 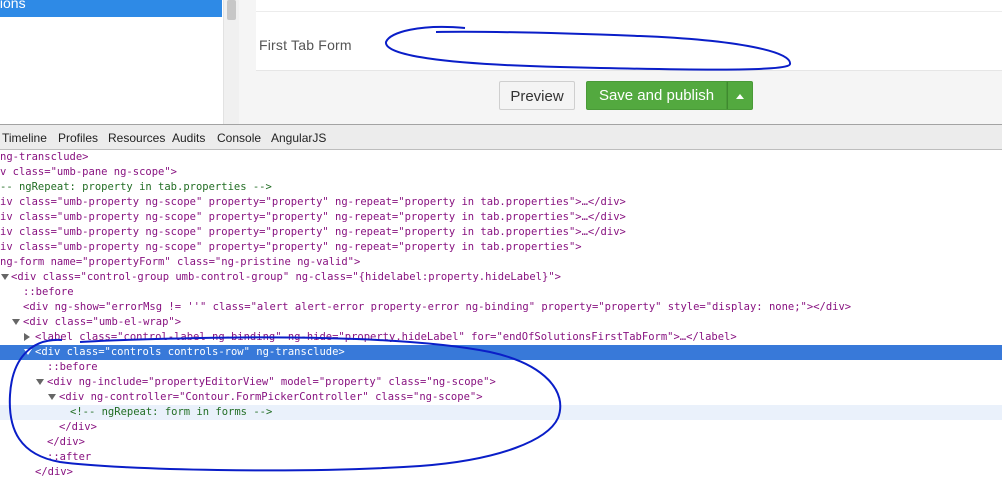 What do you see at coordinates (537, 95) in the screenshot?
I see `preview-button: Preview` at bounding box center [537, 95].